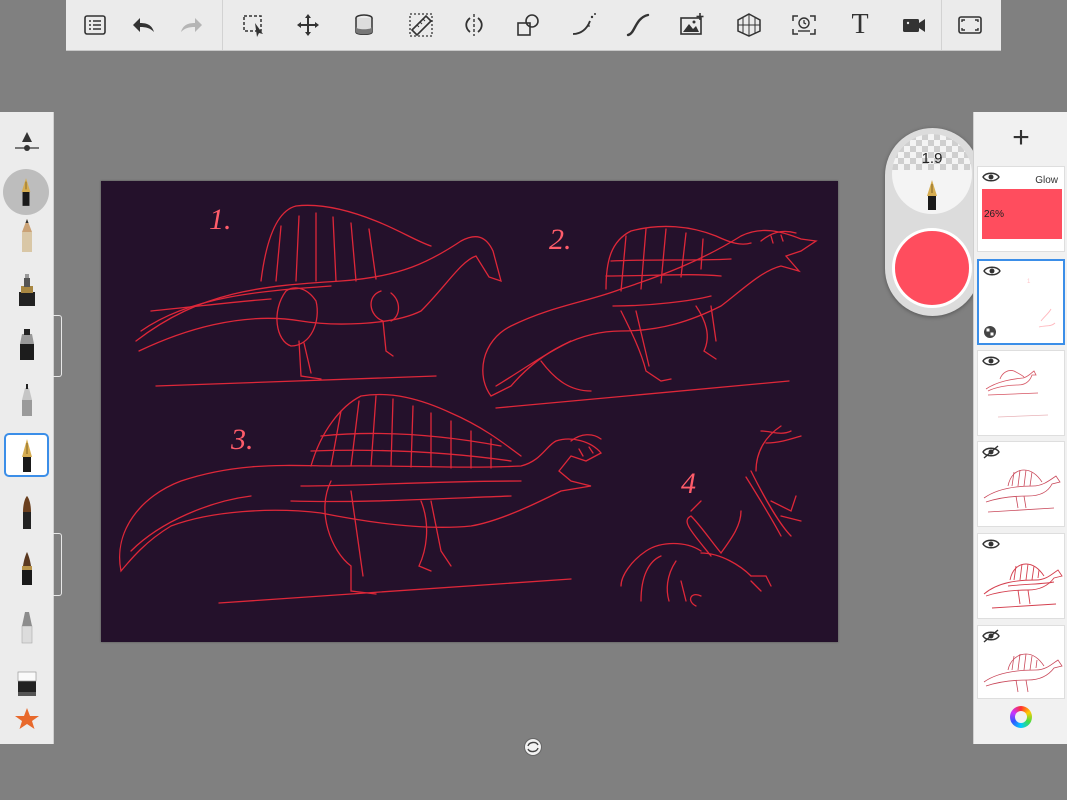 The height and width of the screenshot is (800, 1067). What do you see at coordinates (860, 25) in the screenshot?
I see `text-icon: T` at bounding box center [860, 25].